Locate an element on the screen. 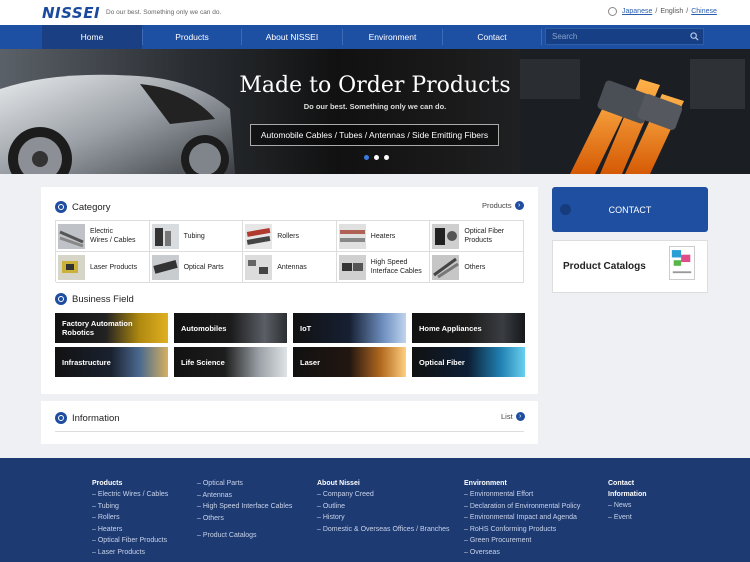 The height and width of the screenshot is (562, 750). category-label: Rollers is located at coordinates (288, 236).